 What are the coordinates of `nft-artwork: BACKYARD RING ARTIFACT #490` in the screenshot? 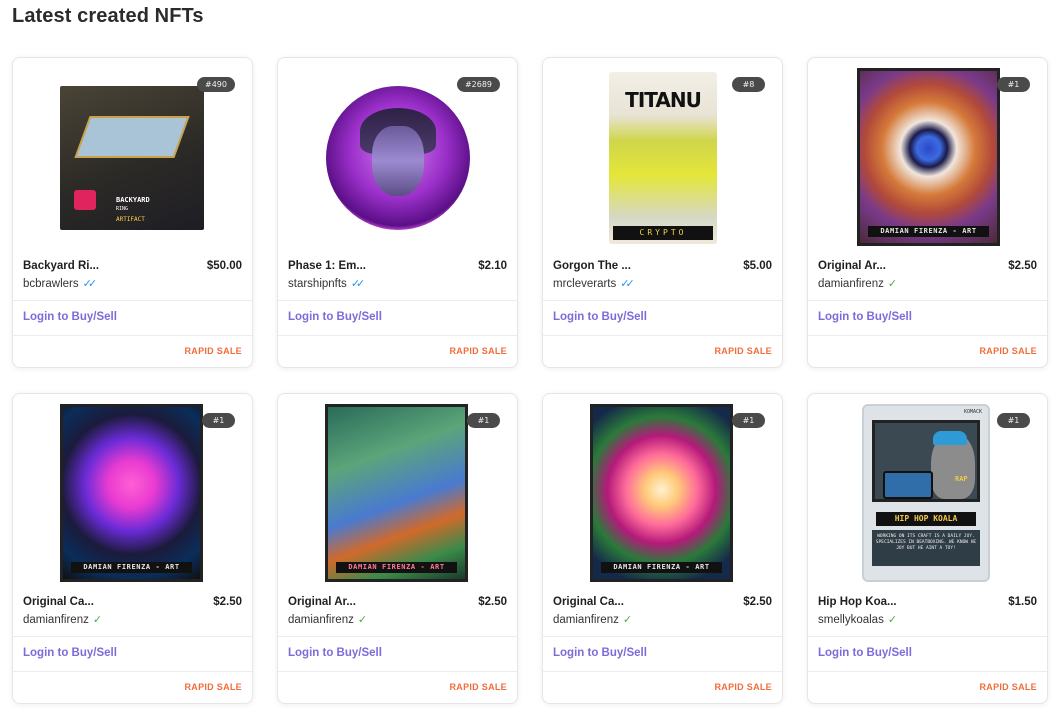 It's located at (132, 155).